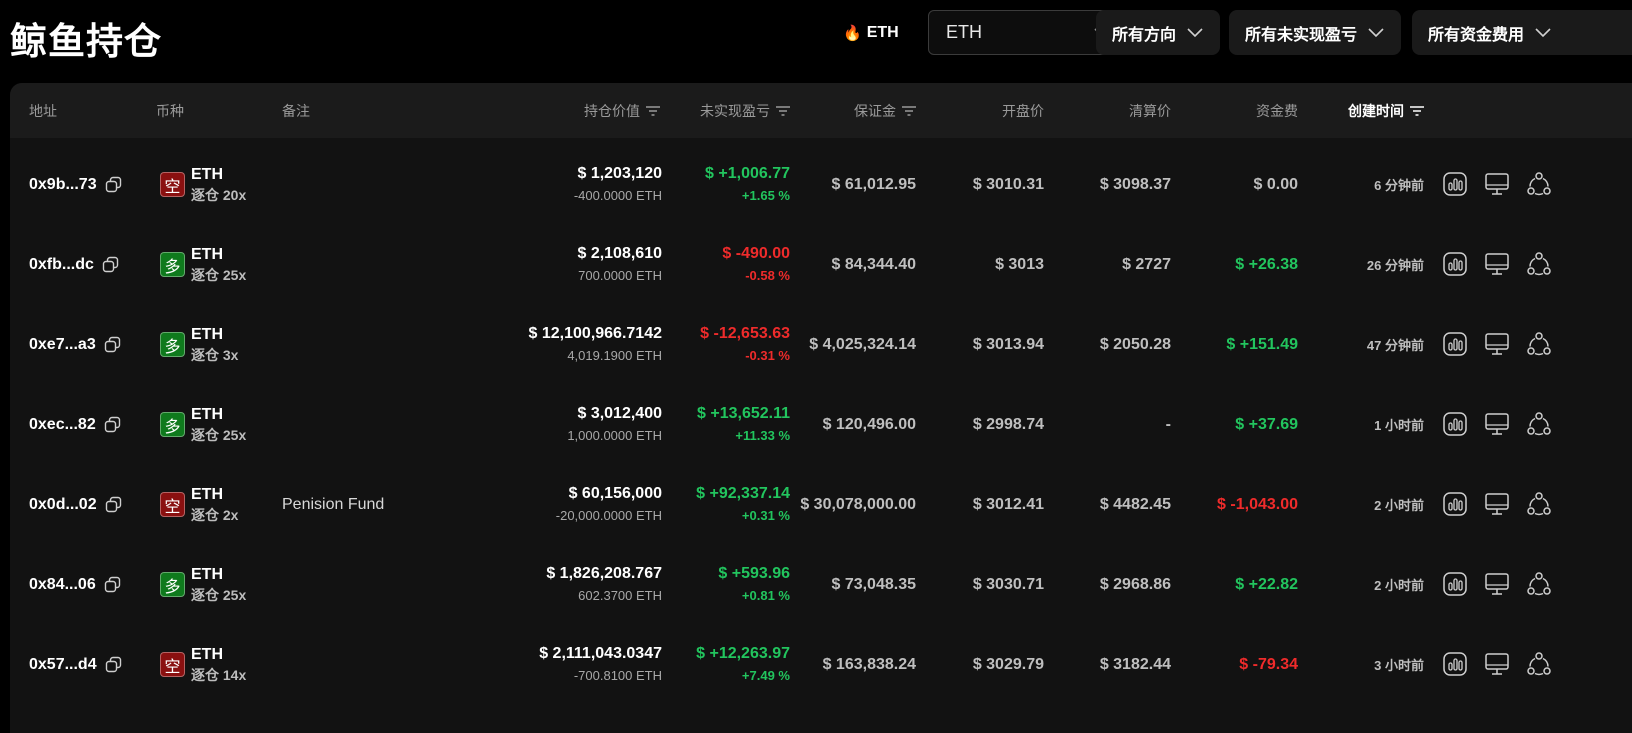 This screenshot has width=1632, height=733. Describe the element at coordinates (619, 173) in the screenshot. I see `position-value: $ 1,203,120` at that location.